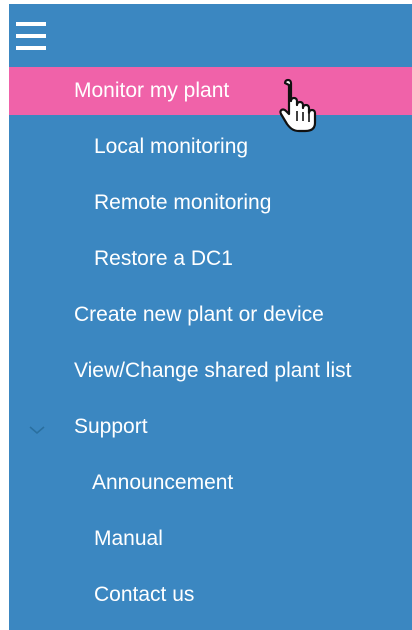 The width and height of the screenshot is (412, 630). I want to click on menu-item-restore-dc1: Restore a DC1, so click(210, 259).